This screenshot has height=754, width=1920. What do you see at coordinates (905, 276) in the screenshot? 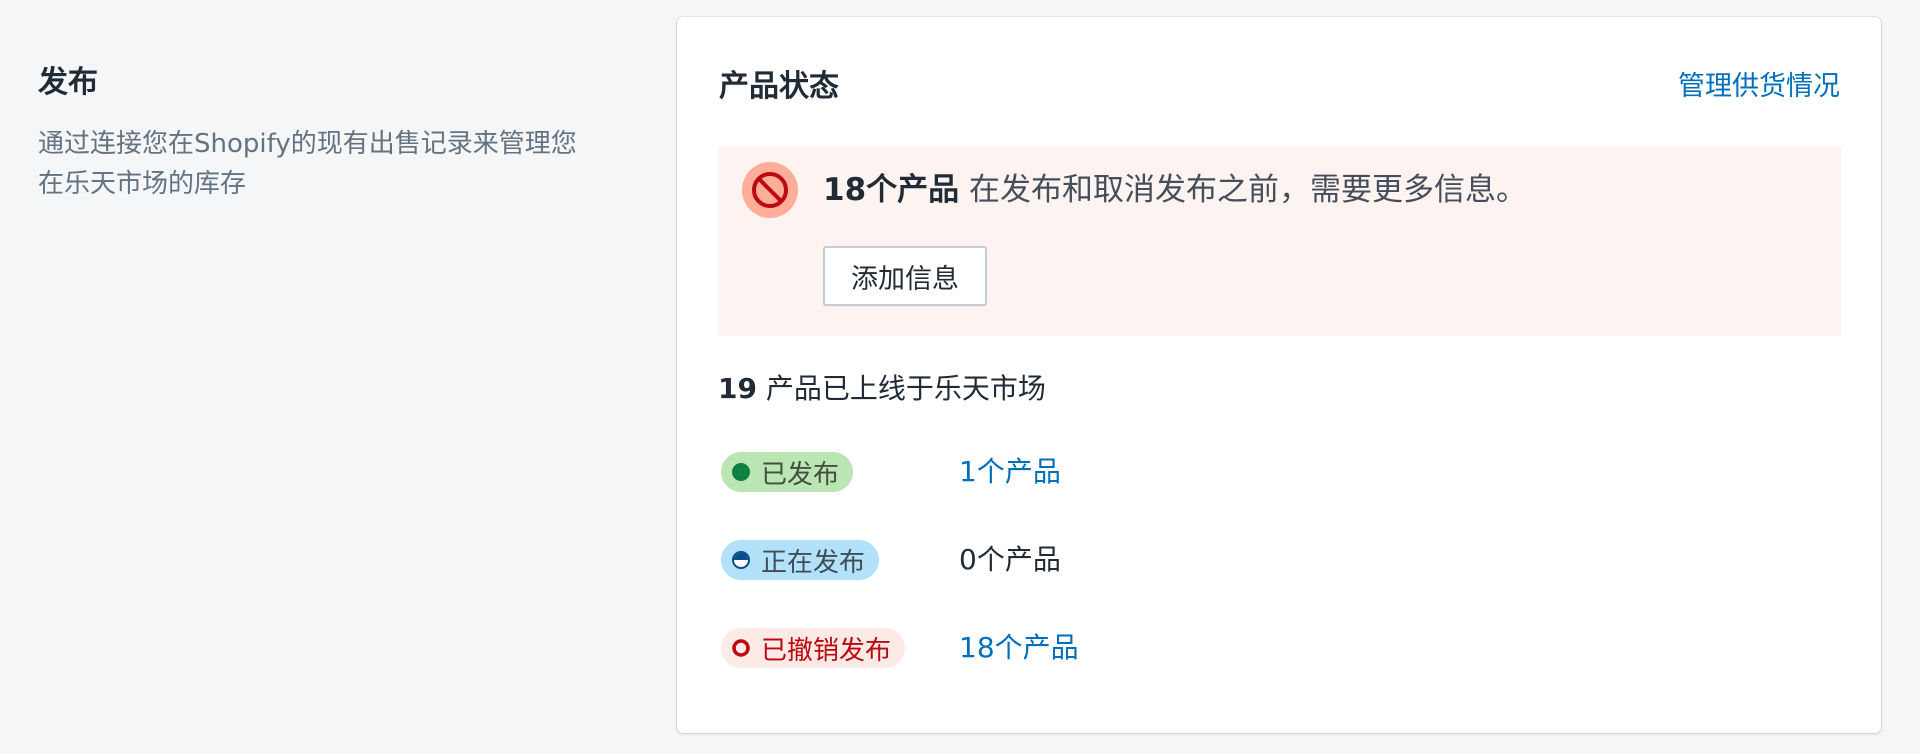
I see `add-info-button: 添加信息` at bounding box center [905, 276].